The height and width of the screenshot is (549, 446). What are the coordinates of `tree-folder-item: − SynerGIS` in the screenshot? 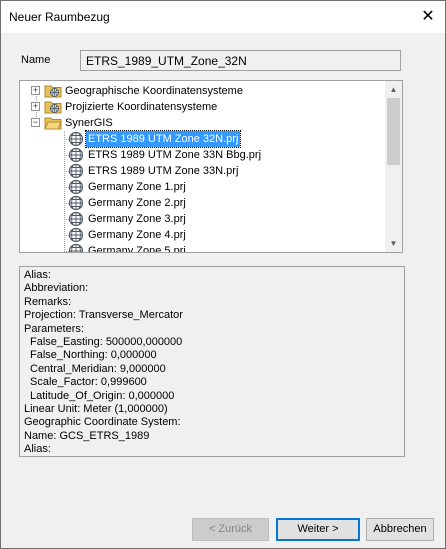 It's located at (201, 123).